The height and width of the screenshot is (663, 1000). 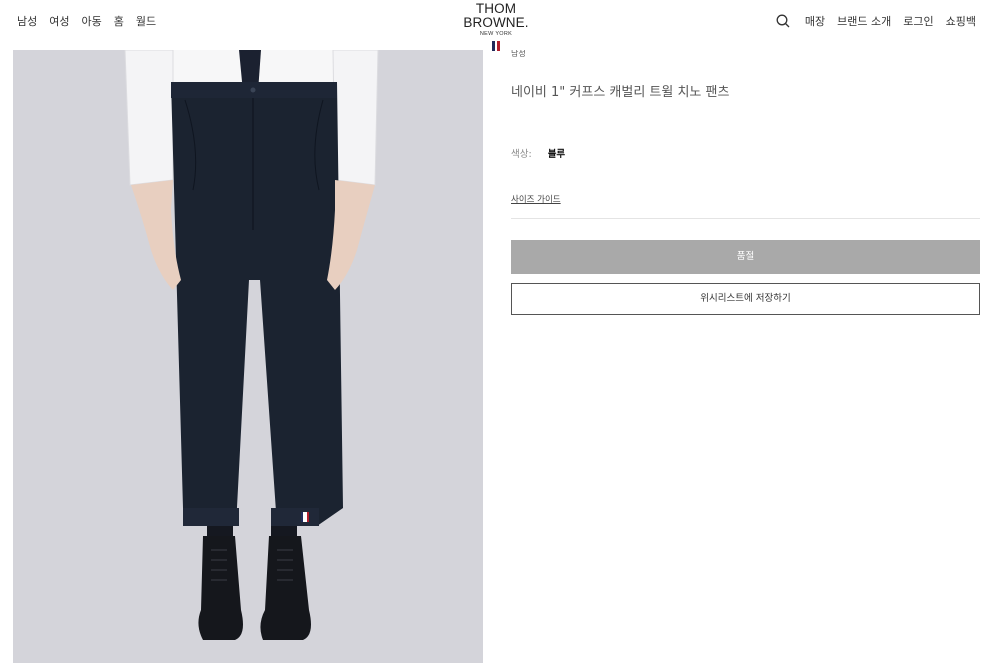 What do you see at coordinates (918, 21) in the screenshot?
I see `nav-login: 로그인` at bounding box center [918, 21].